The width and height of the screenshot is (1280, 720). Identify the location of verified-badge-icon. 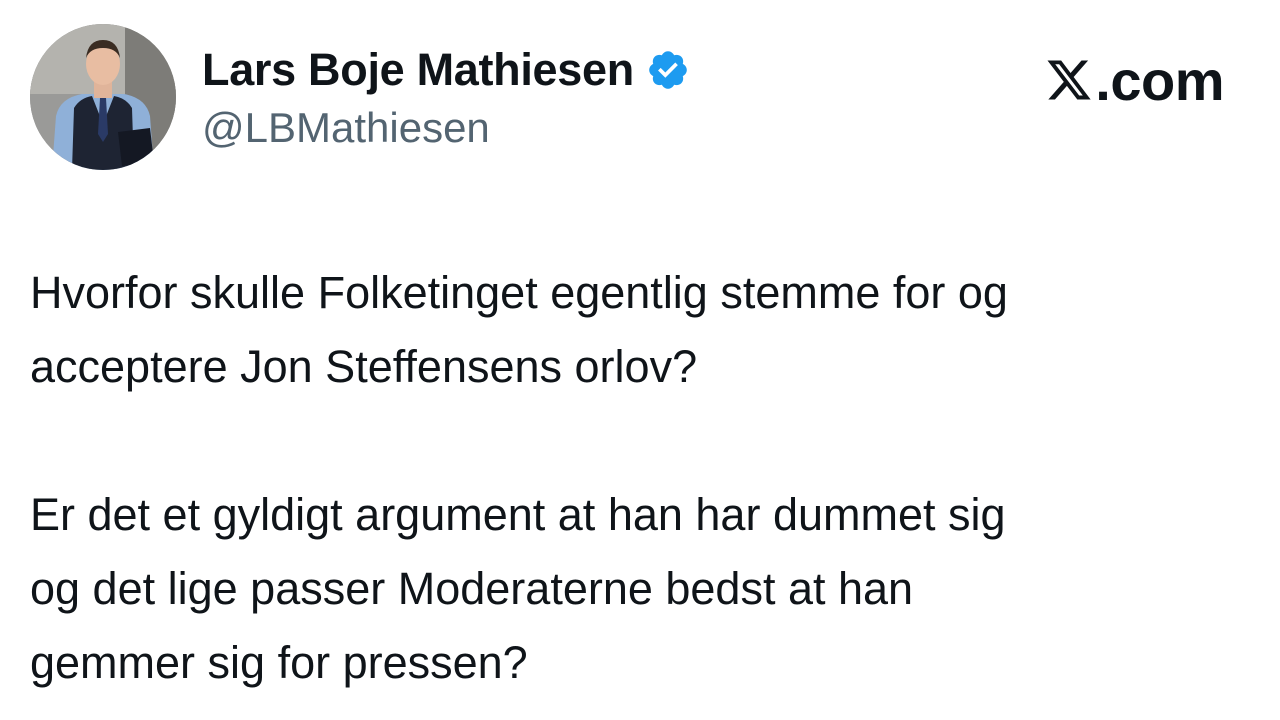
(668, 70).